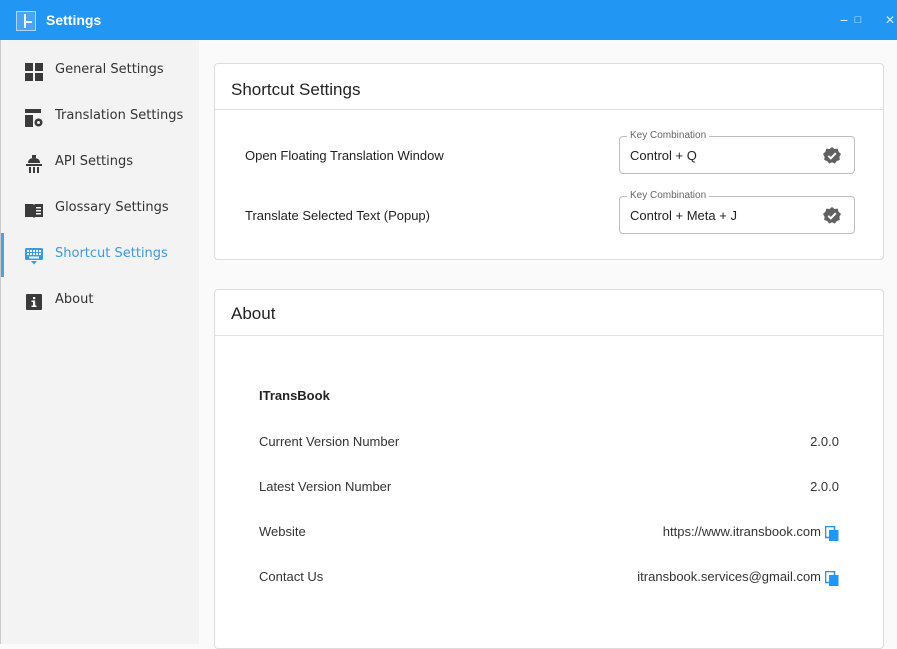 Image resolution: width=897 pixels, height=649 pixels. What do you see at coordinates (329, 441) in the screenshot?
I see `about-key: Current Version Number` at bounding box center [329, 441].